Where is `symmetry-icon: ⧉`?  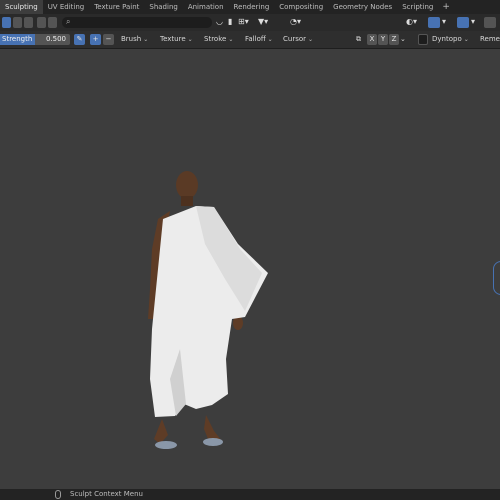 symmetry-icon: ⧉ is located at coordinates (358, 39).